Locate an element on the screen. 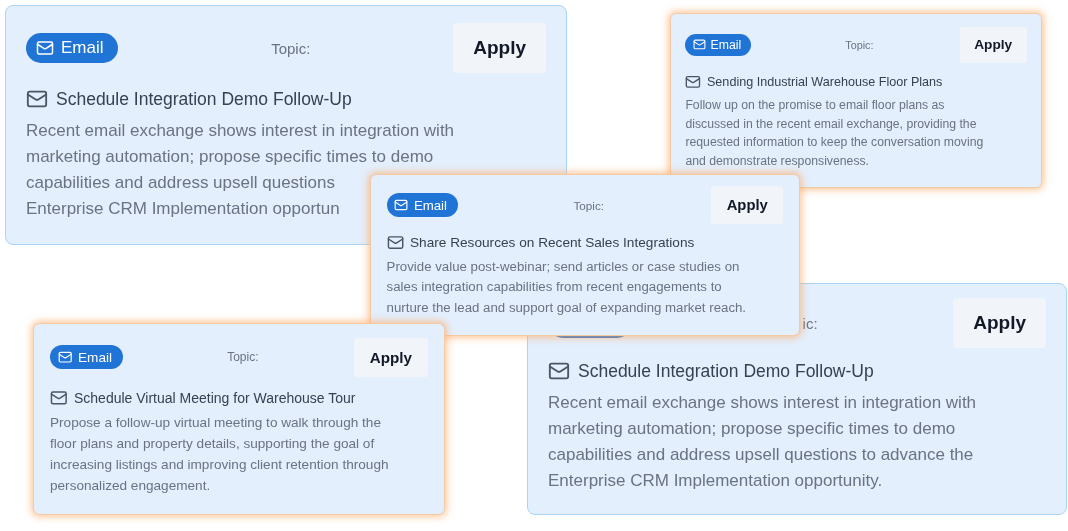  description-line: personalized engagement. is located at coordinates (130, 485).